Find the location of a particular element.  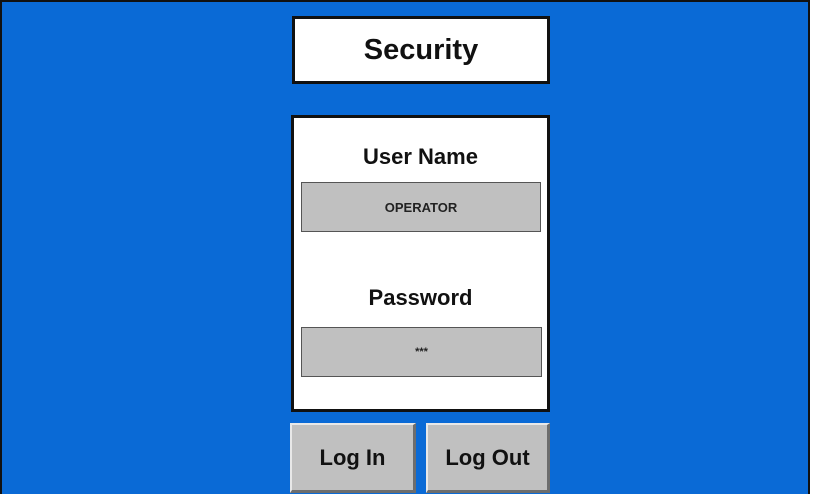

password-label: Password is located at coordinates (420, 297).